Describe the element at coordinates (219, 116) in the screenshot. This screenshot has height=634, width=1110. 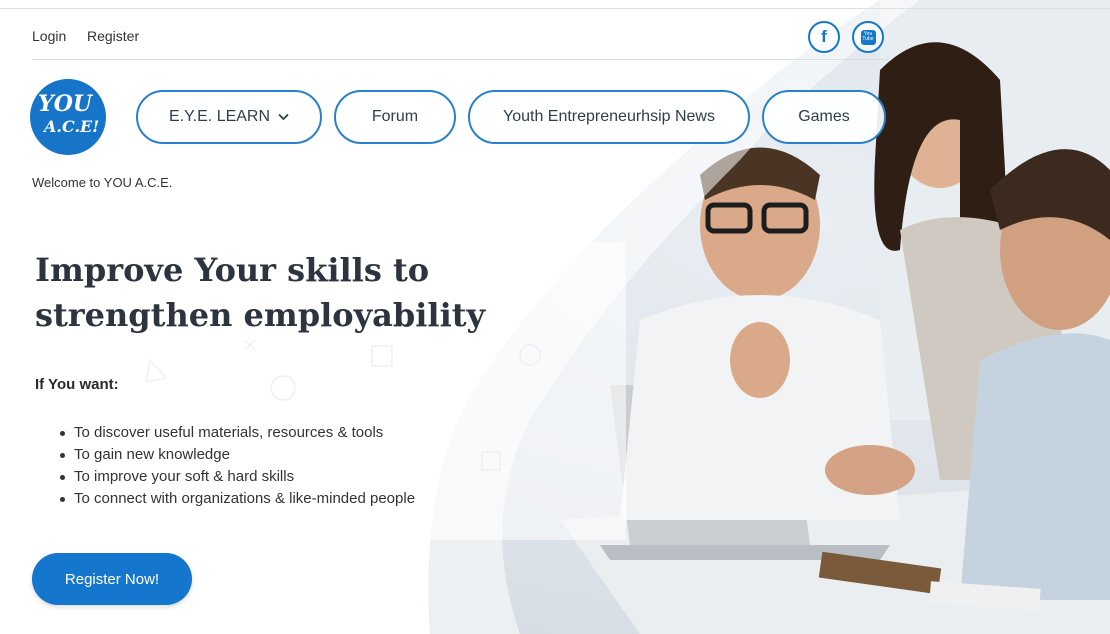
I see `nav-eye-learn-label: E.Y.E. LEARN` at that location.